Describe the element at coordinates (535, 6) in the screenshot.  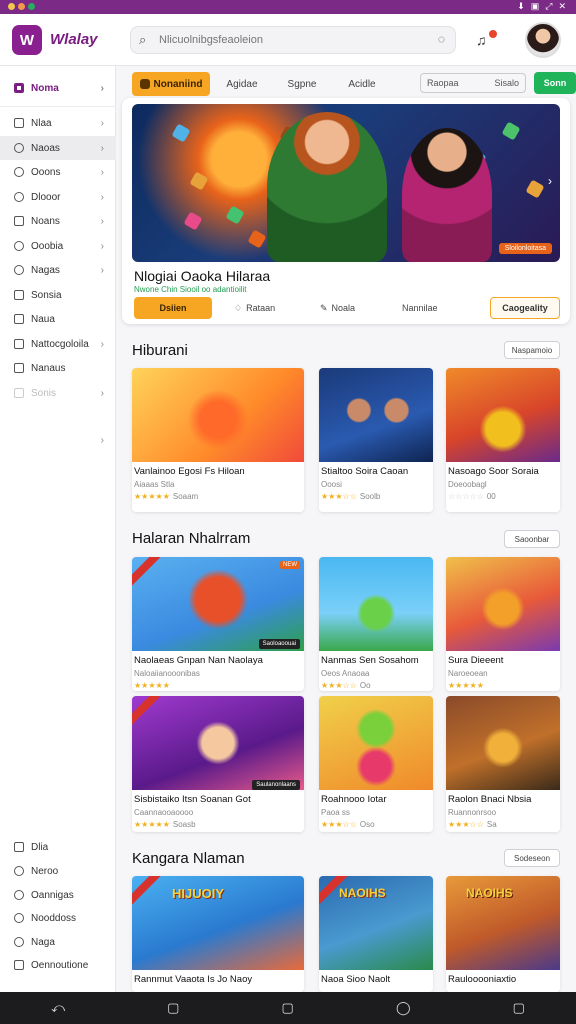
I see `media-icon: ▣` at that location.